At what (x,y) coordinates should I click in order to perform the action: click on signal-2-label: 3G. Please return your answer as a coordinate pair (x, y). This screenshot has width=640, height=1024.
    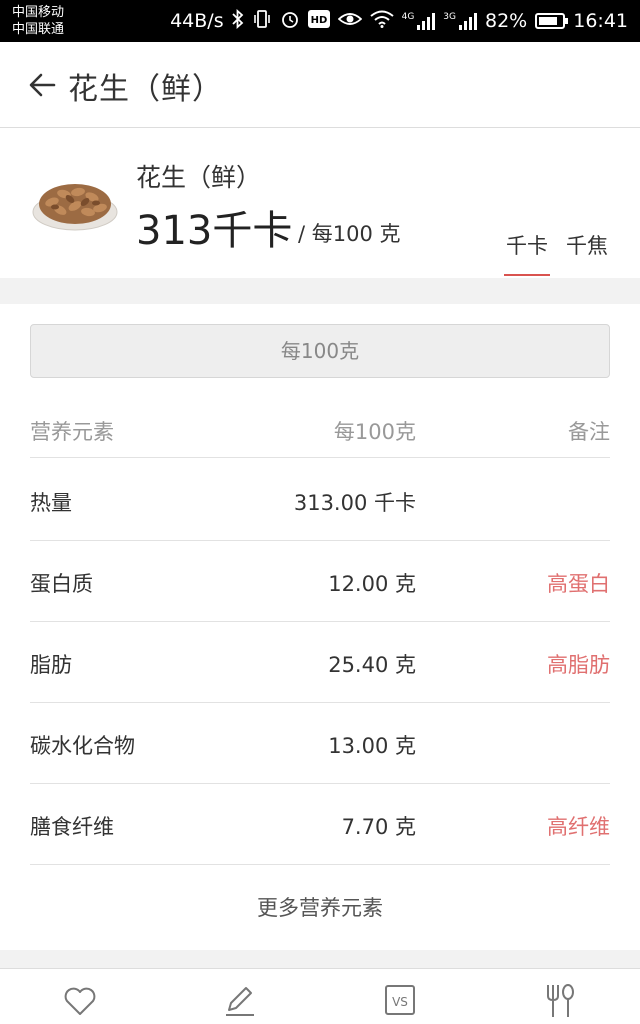
    Looking at the image, I should click on (449, 17).